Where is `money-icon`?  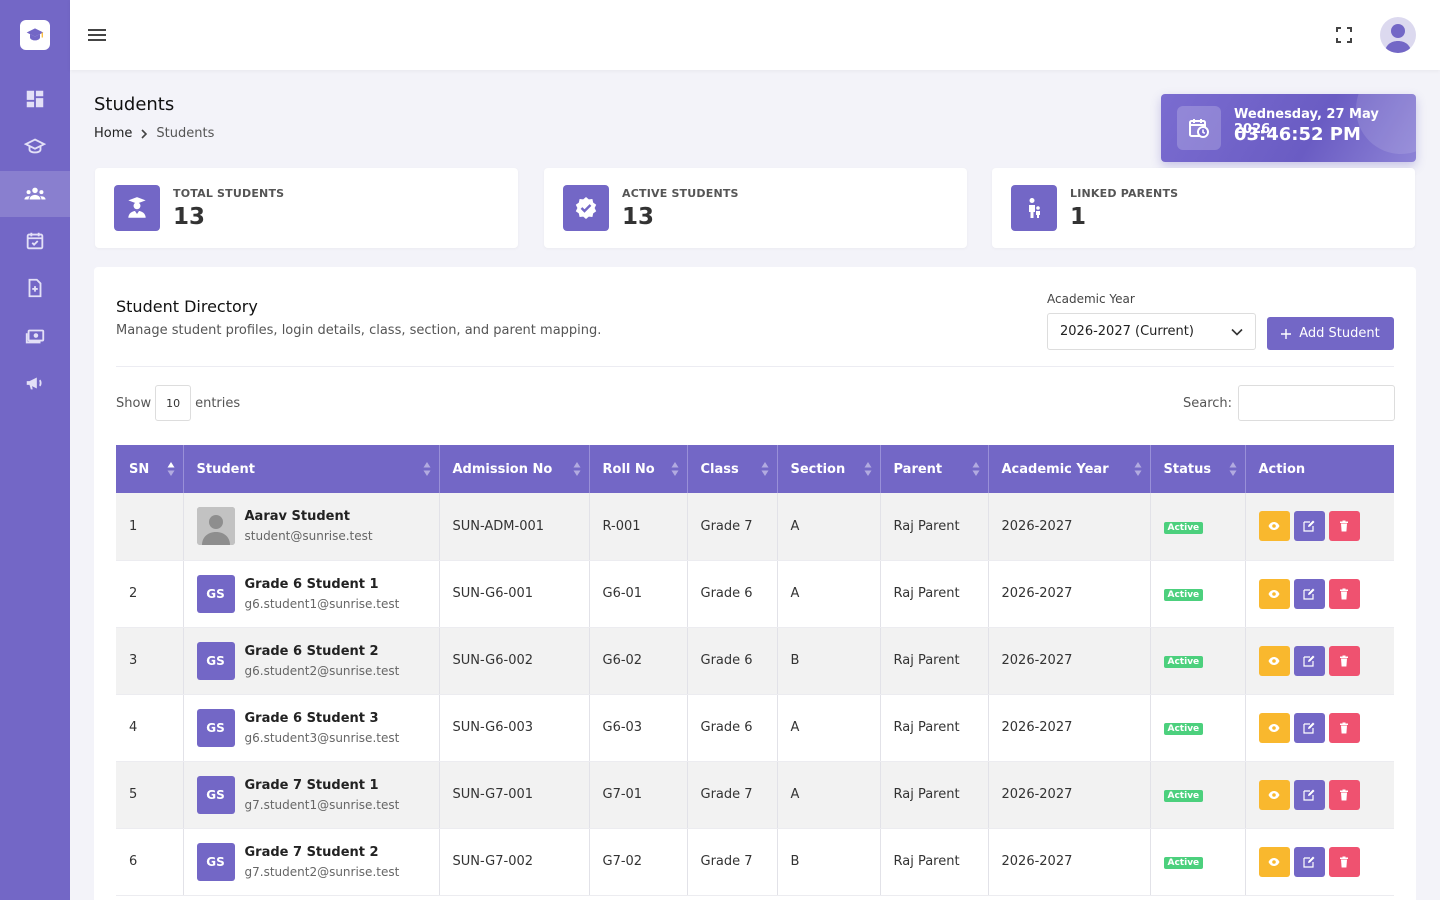 money-icon is located at coordinates (35, 336).